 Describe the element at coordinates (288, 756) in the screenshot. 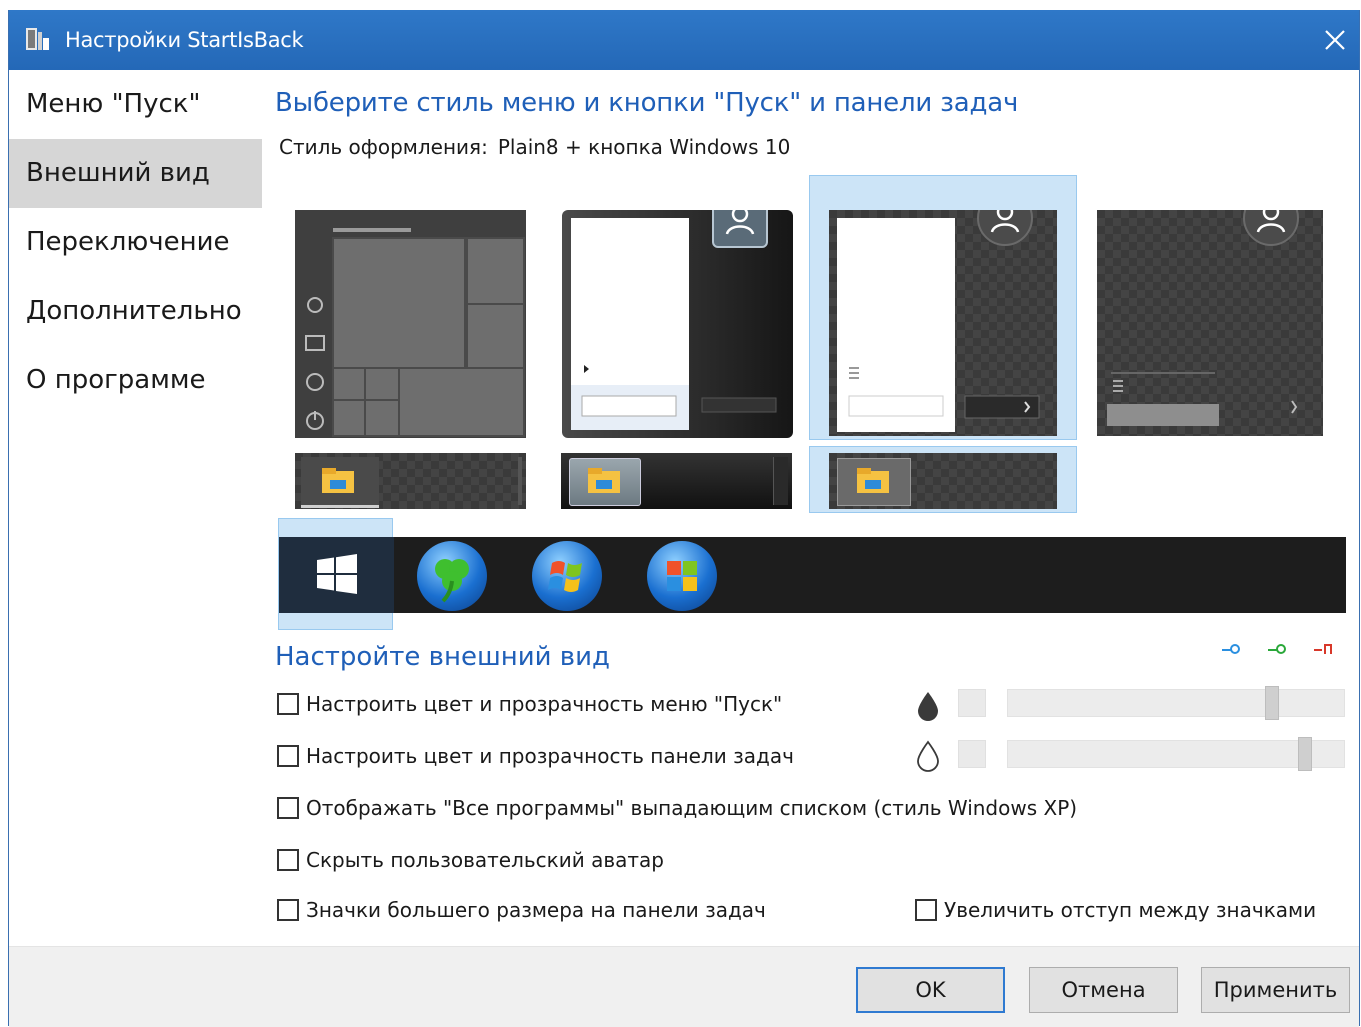

I see `option-taskbar-color-checkbox` at that location.